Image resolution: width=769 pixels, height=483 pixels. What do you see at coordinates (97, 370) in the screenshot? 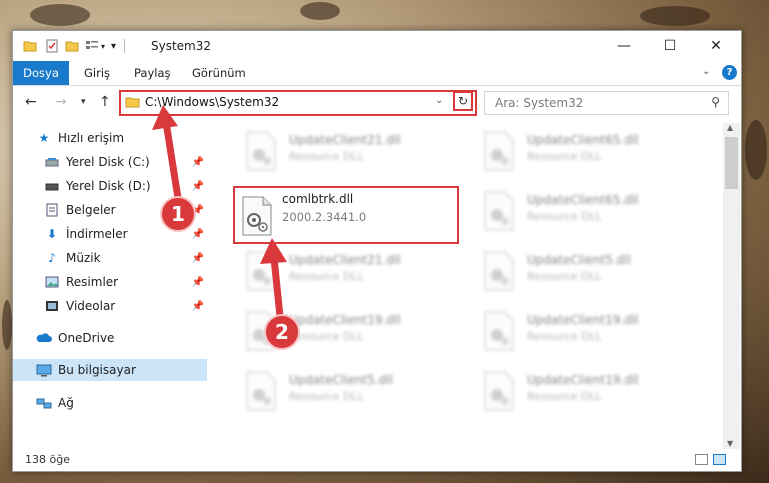
I see `nav-item-label: Bu bilgisayar` at bounding box center [97, 370].